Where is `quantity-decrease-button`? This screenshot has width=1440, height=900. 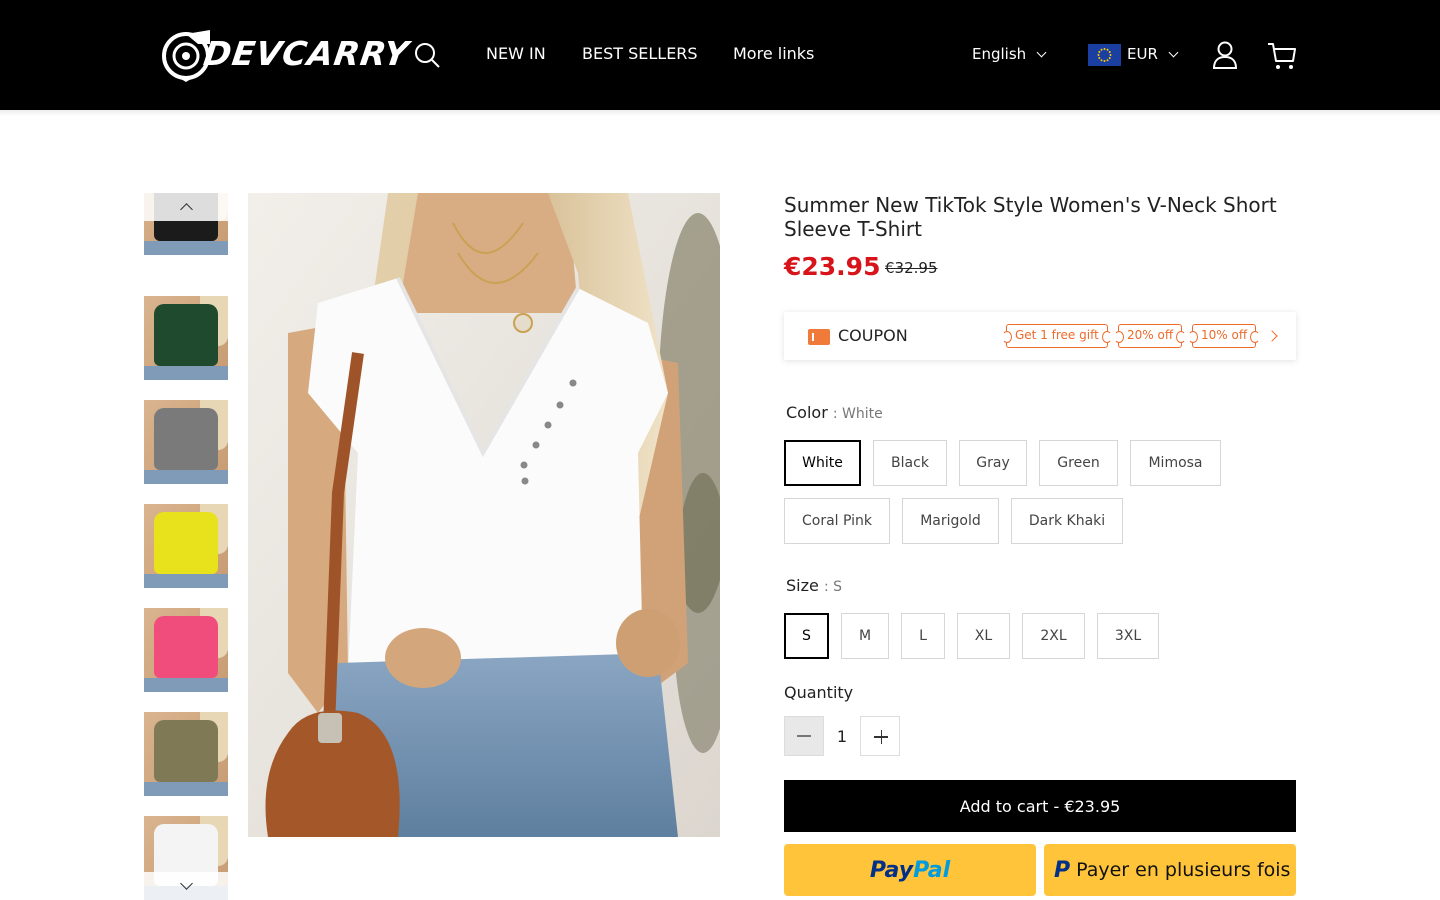
quantity-decrease-button is located at coordinates (804, 736).